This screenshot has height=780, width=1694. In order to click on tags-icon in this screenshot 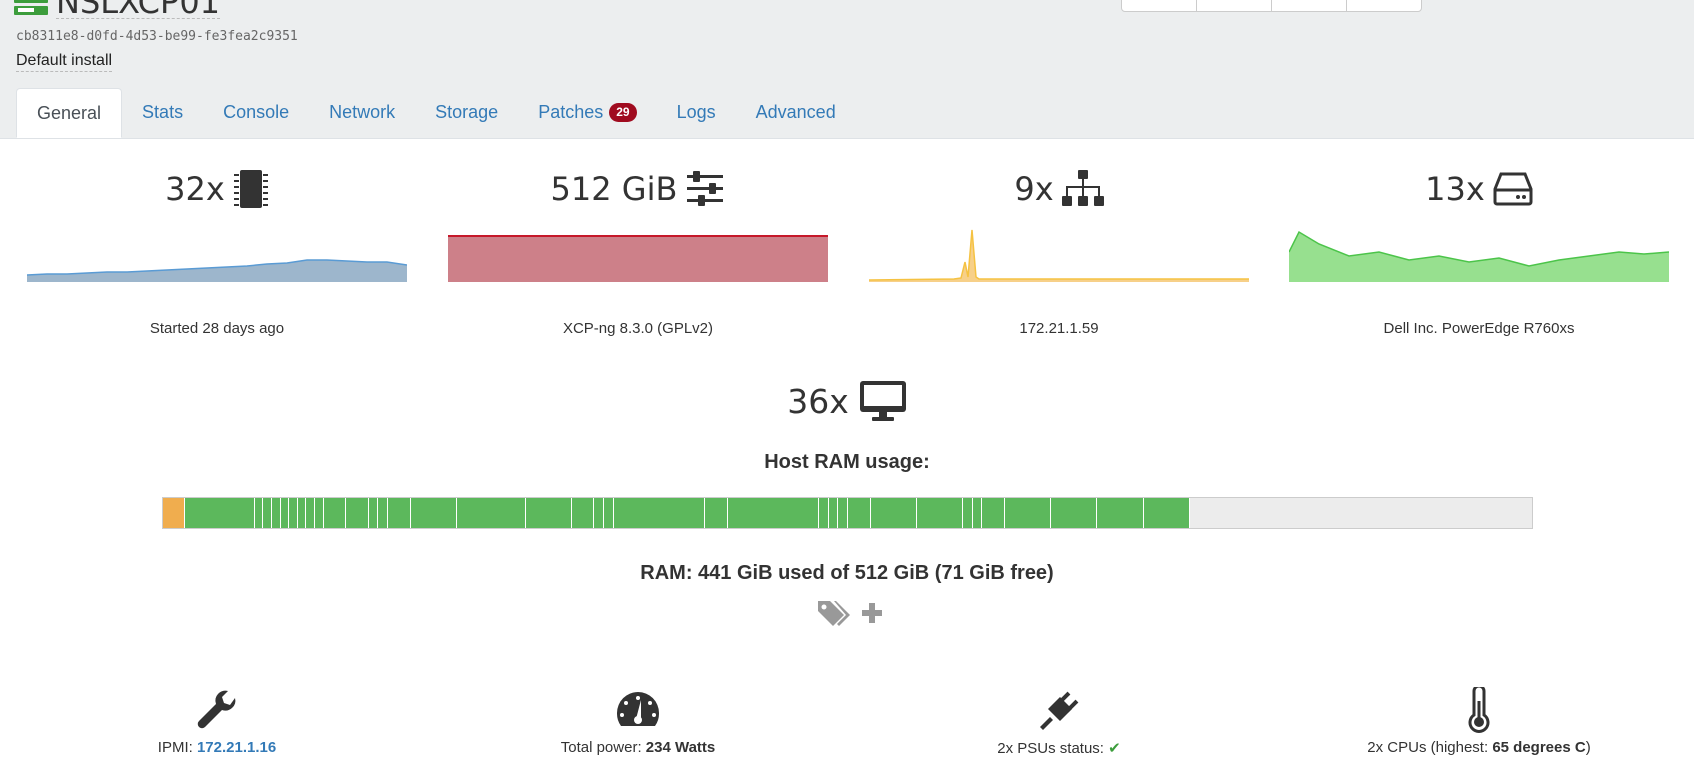, I will do `click(835, 613)`.